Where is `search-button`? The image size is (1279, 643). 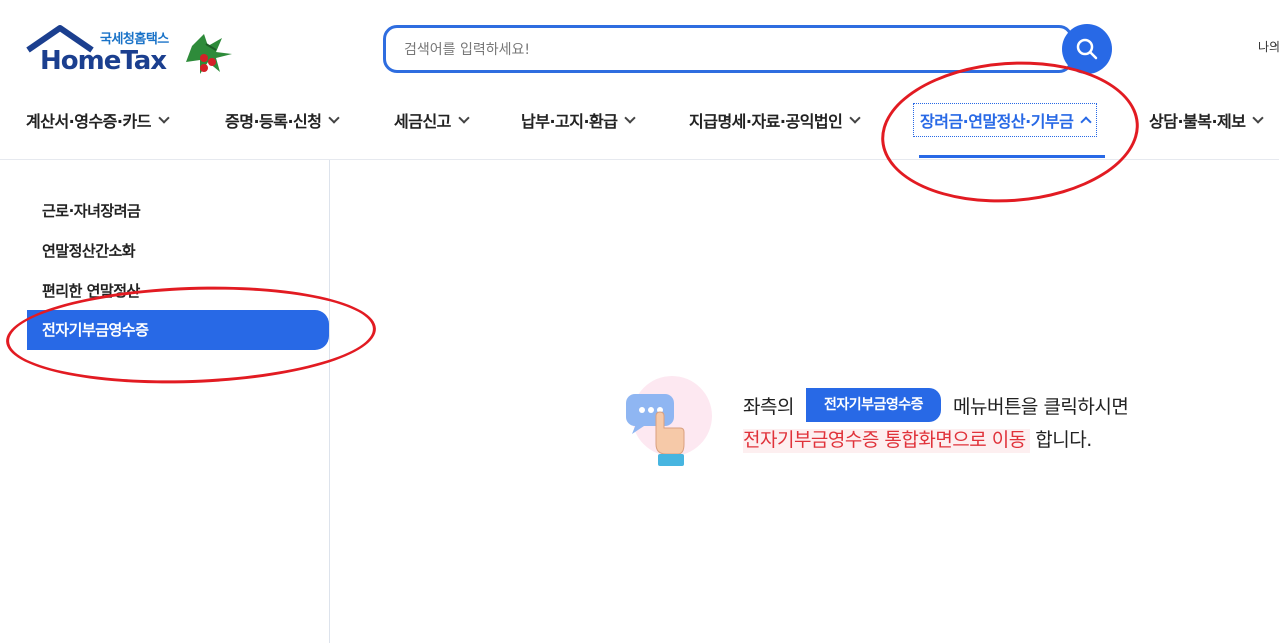
search-button is located at coordinates (1087, 49).